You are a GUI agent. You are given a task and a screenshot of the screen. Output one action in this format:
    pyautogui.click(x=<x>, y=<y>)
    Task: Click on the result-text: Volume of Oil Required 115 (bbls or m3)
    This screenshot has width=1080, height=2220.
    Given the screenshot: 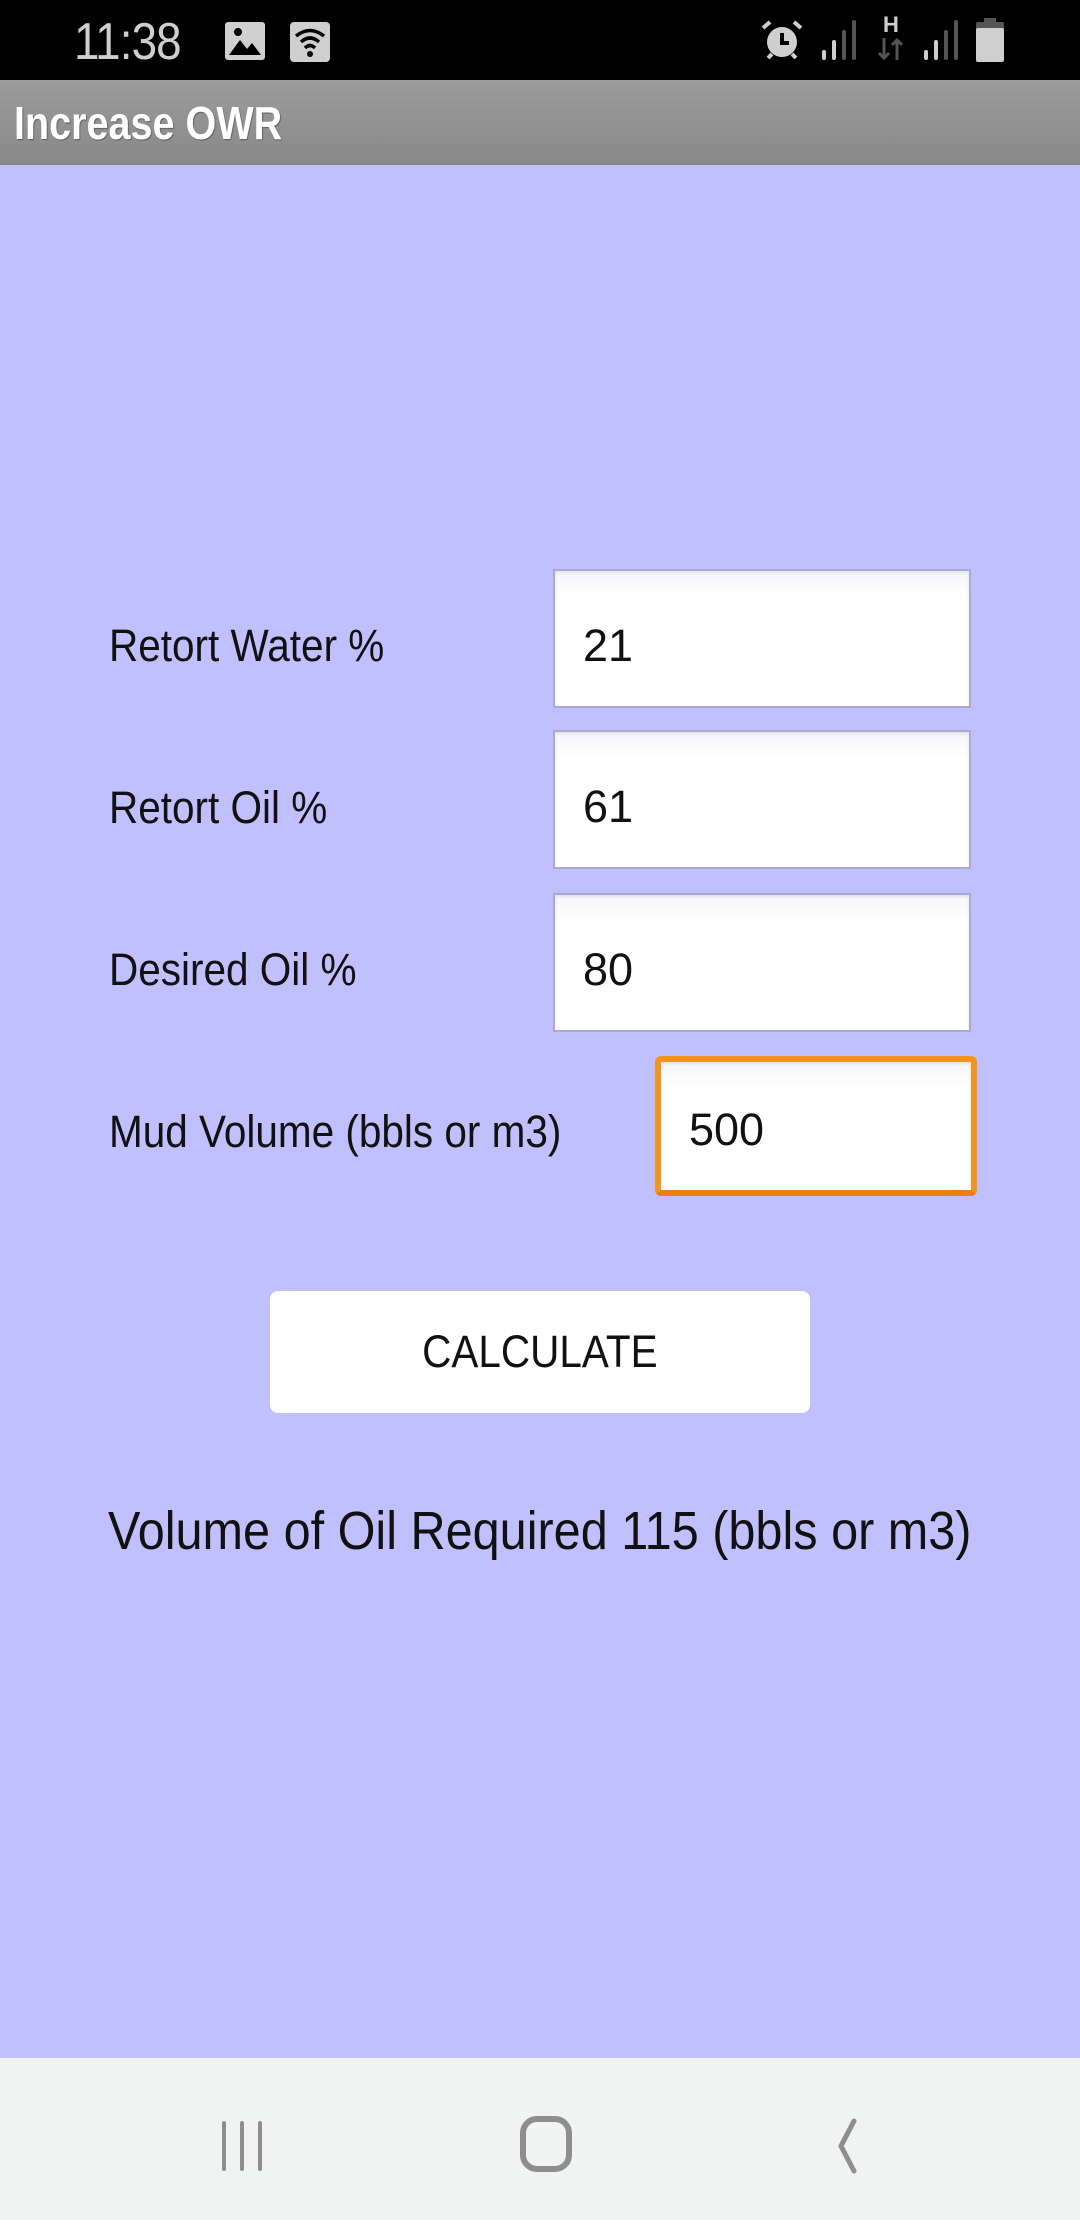 What is the action you would take?
    pyautogui.click(x=540, y=1531)
    